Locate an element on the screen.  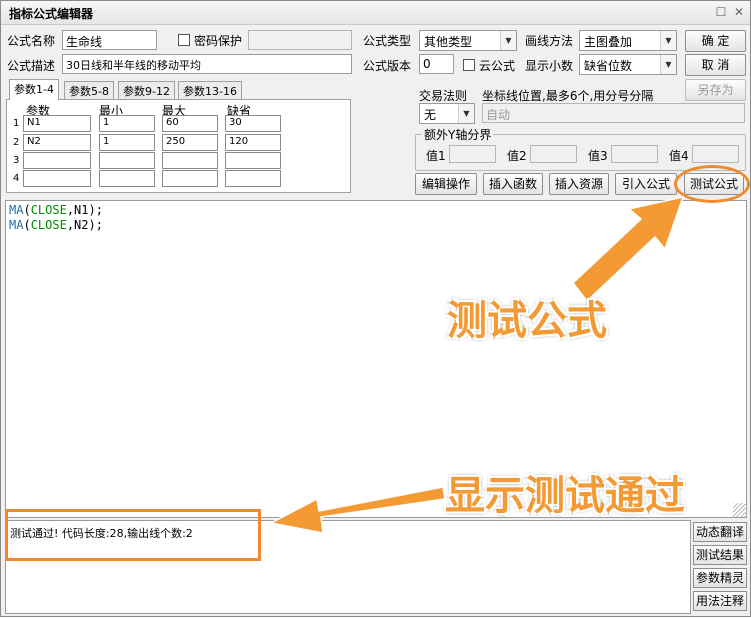
trade-rule-value: 无 is located at coordinates (430, 115).